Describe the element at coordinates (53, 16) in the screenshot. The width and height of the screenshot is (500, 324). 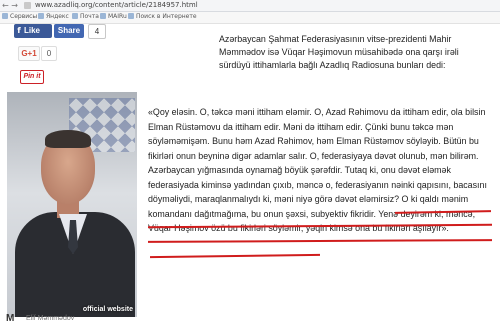
I see `bookmark-yandex: Яндекс` at that location.